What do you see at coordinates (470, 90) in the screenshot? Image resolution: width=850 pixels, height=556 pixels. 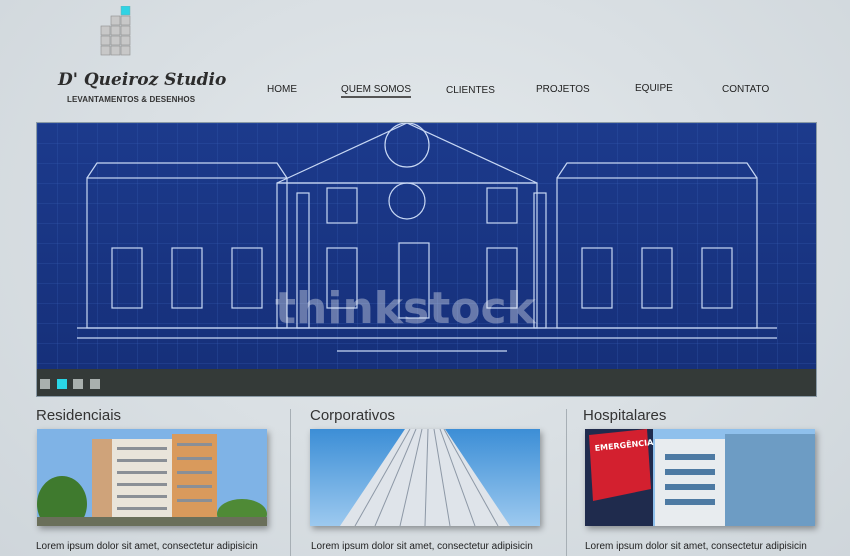 I see `nav-clientes: CLIENTES` at bounding box center [470, 90].